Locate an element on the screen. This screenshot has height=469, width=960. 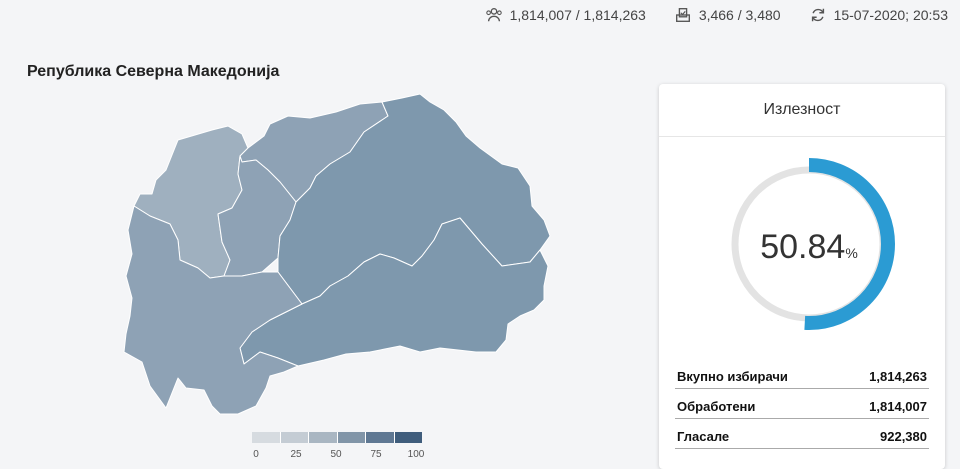
legend-tick-label: 50 is located at coordinates (336, 454).